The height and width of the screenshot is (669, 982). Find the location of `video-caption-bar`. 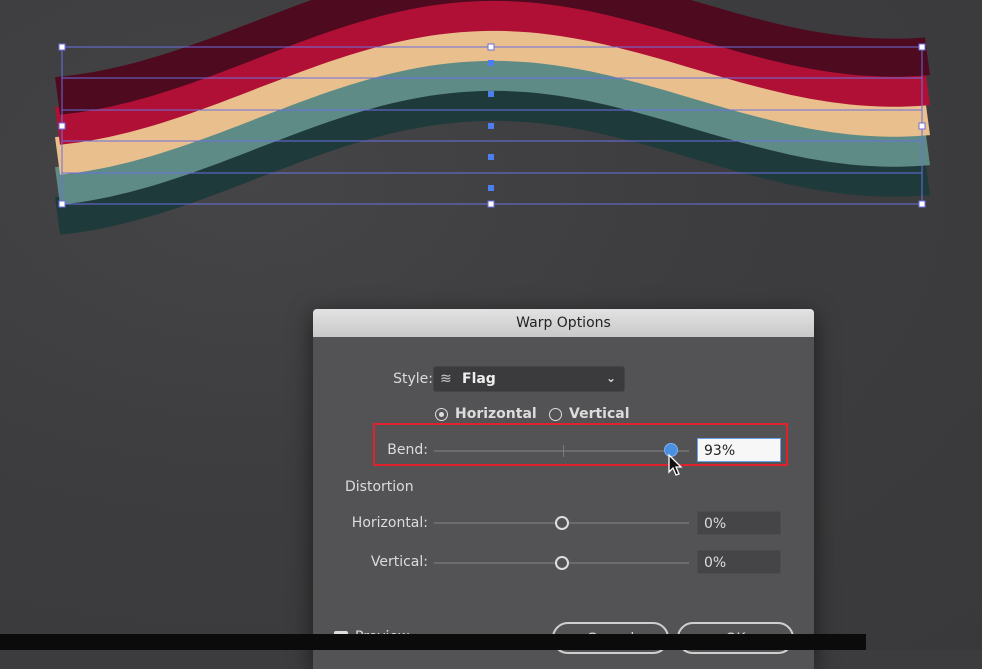

video-caption-bar is located at coordinates (433, 642).